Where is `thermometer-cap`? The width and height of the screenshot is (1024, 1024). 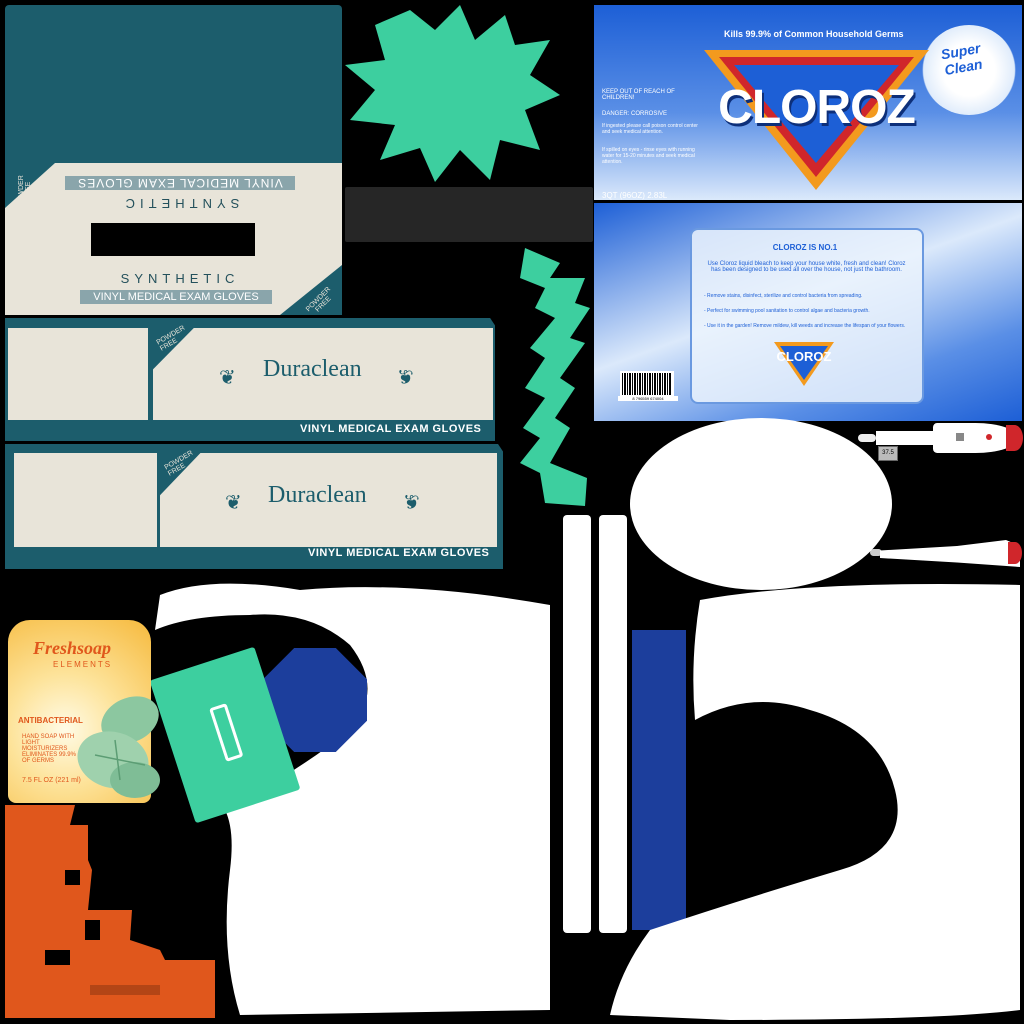
thermometer-cap is located at coordinates (1014, 438).